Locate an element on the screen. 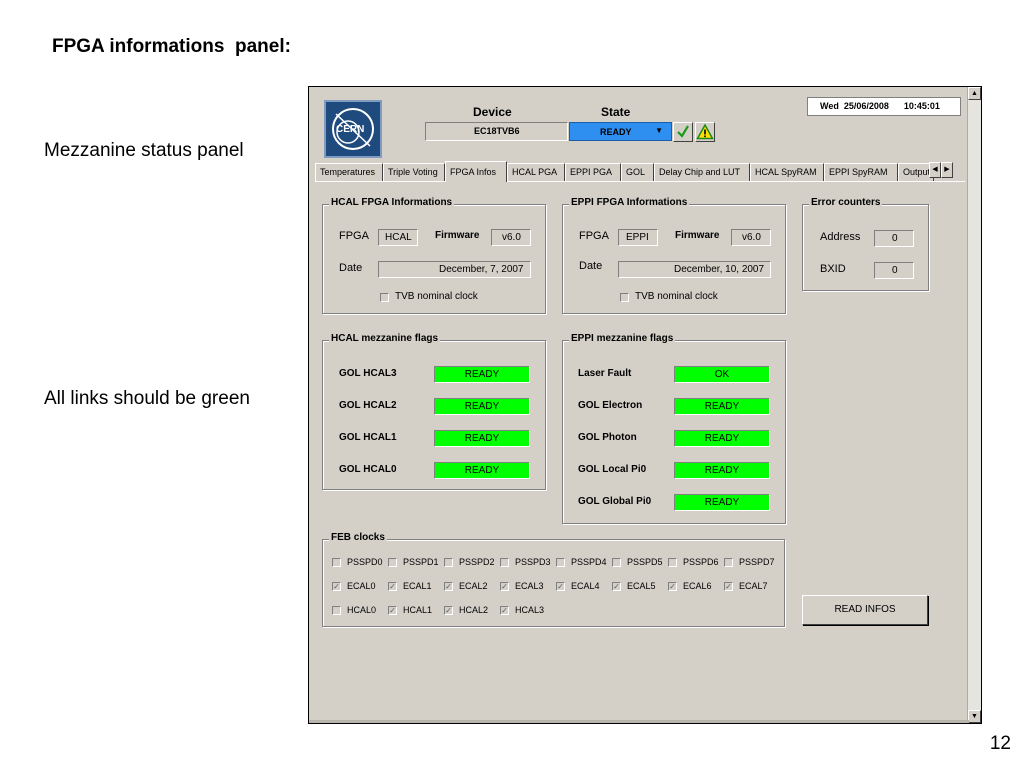 The width and height of the screenshot is (1023, 767). state-dropdown: READY ▼ is located at coordinates (620, 131).